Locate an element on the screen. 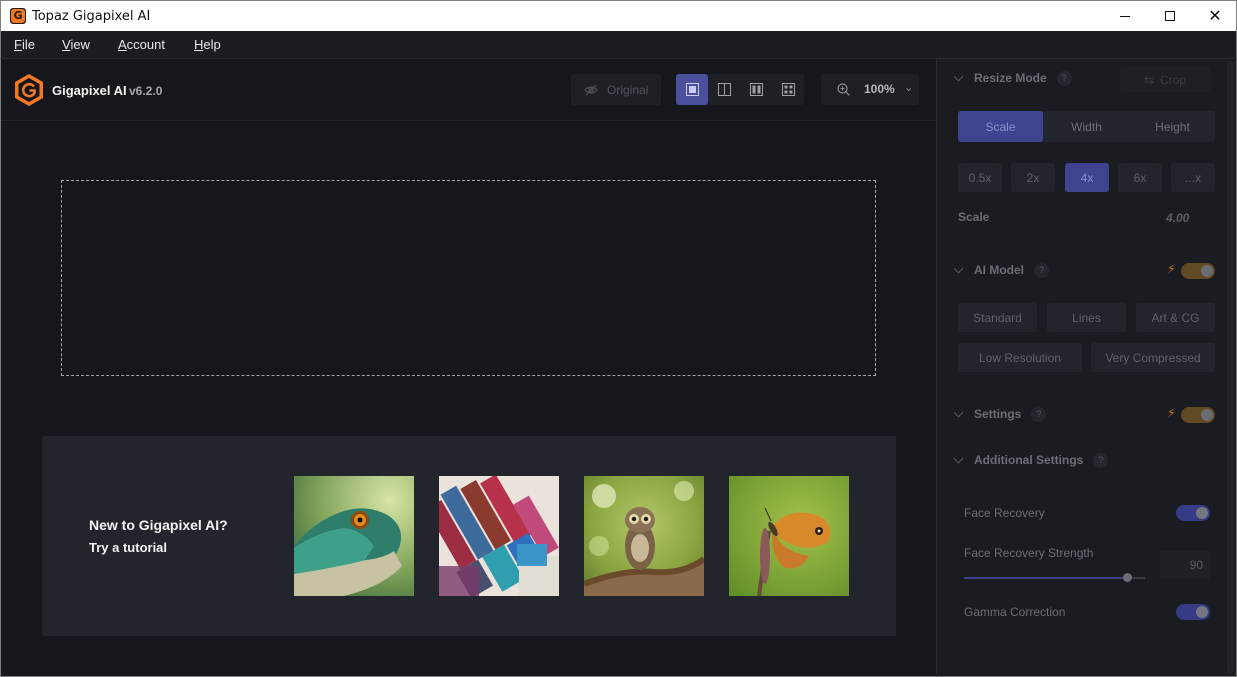  brand-name: Gigapixel AI is located at coordinates (89, 90).